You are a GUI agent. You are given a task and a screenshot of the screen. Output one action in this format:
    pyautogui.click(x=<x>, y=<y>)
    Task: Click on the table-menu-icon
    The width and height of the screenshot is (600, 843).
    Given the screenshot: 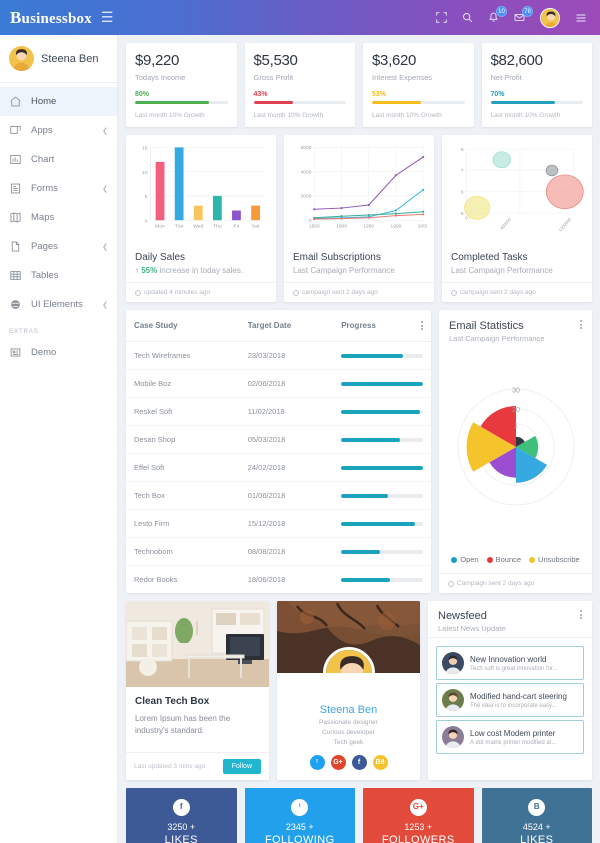 What is the action you would take?
    pyautogui.click(x=422, y=325)
    